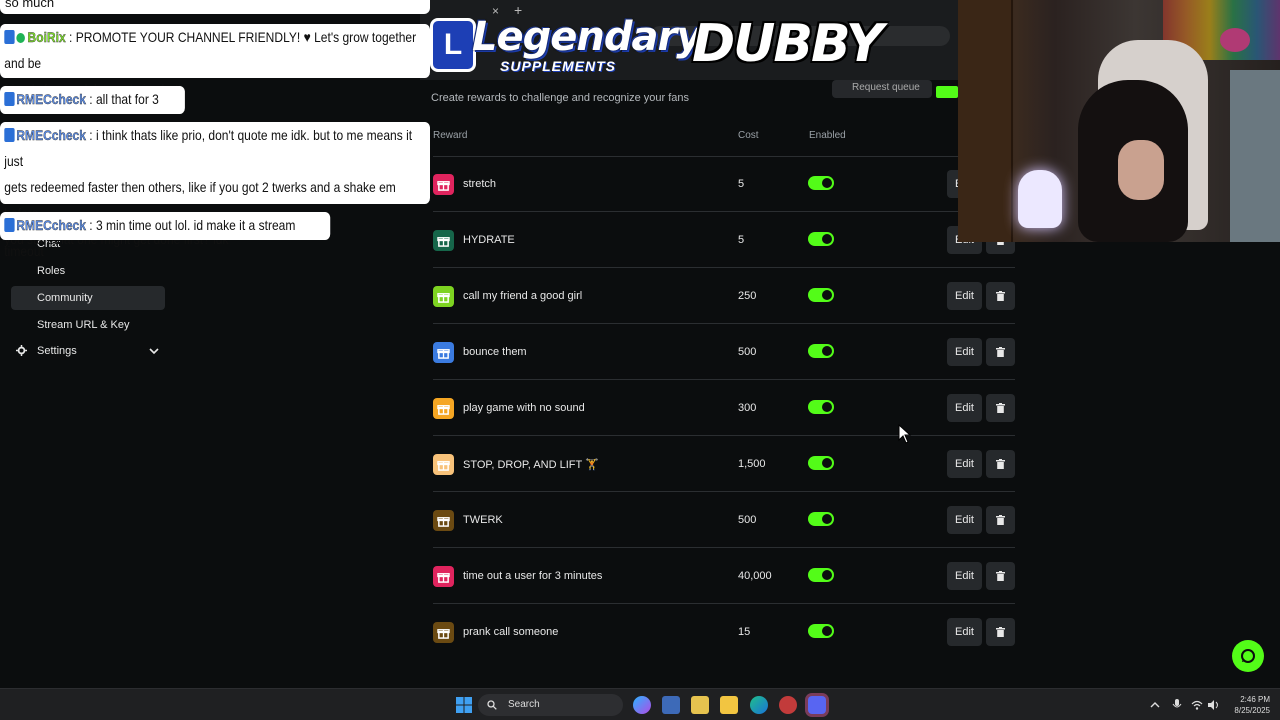  I want to click on sidebar-item-settings: Settings, so click(88, 351).